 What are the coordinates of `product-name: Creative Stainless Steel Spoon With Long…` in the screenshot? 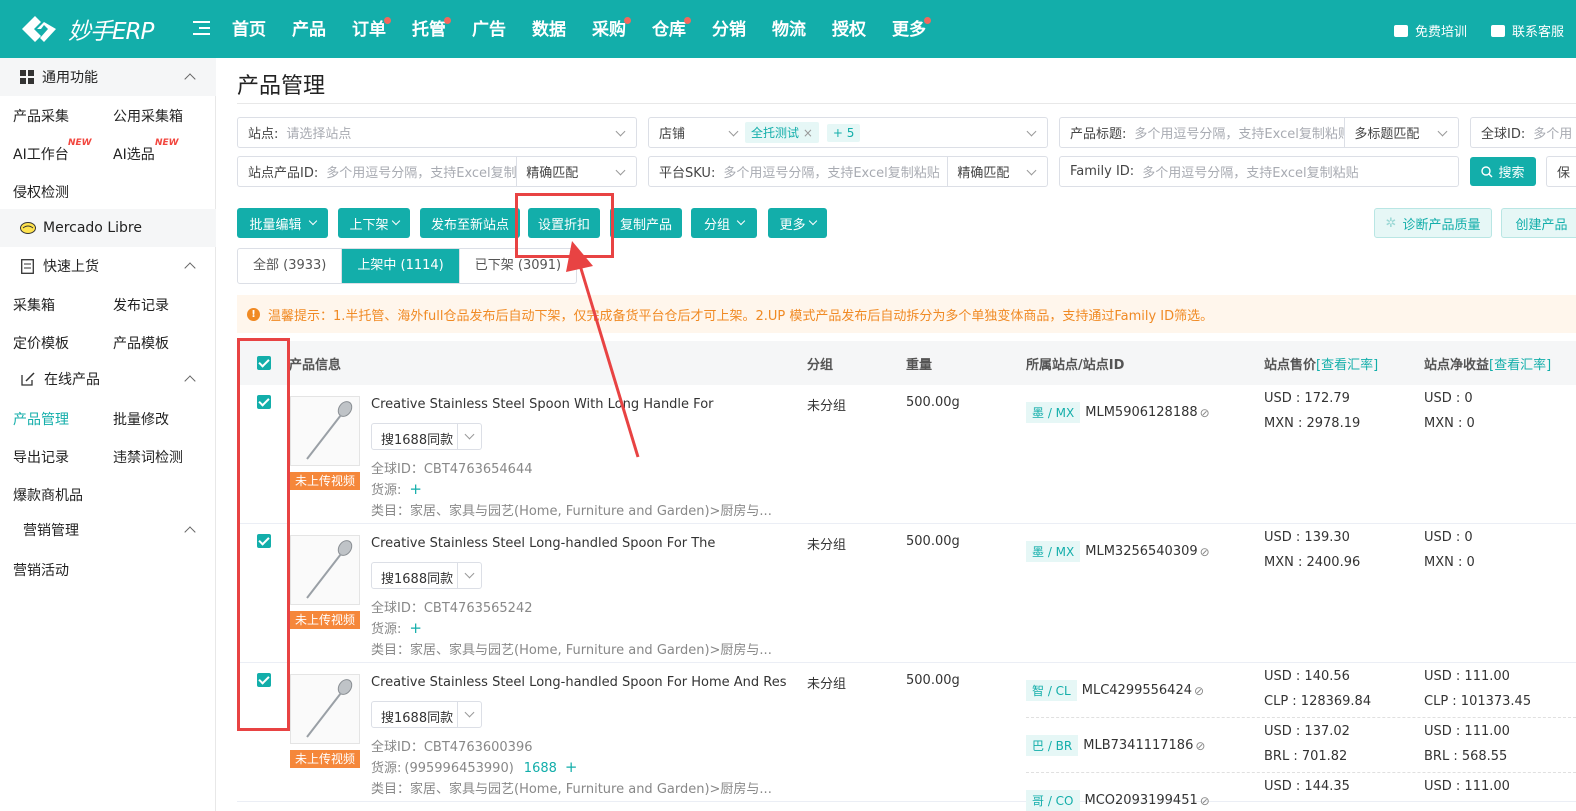 It's located at (542, 404).